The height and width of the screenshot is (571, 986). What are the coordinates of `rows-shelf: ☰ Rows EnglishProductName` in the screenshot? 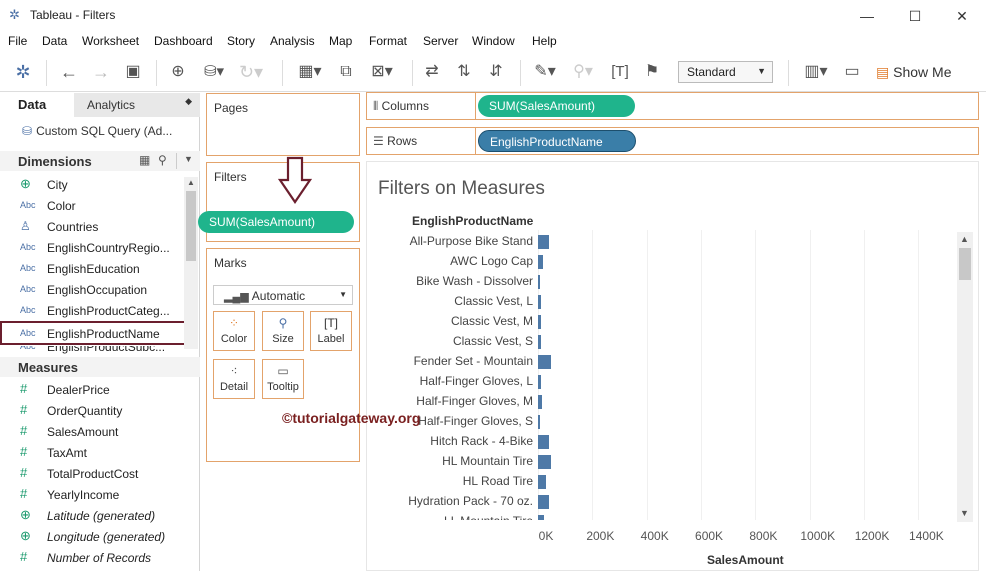 It's located at (672, 141).